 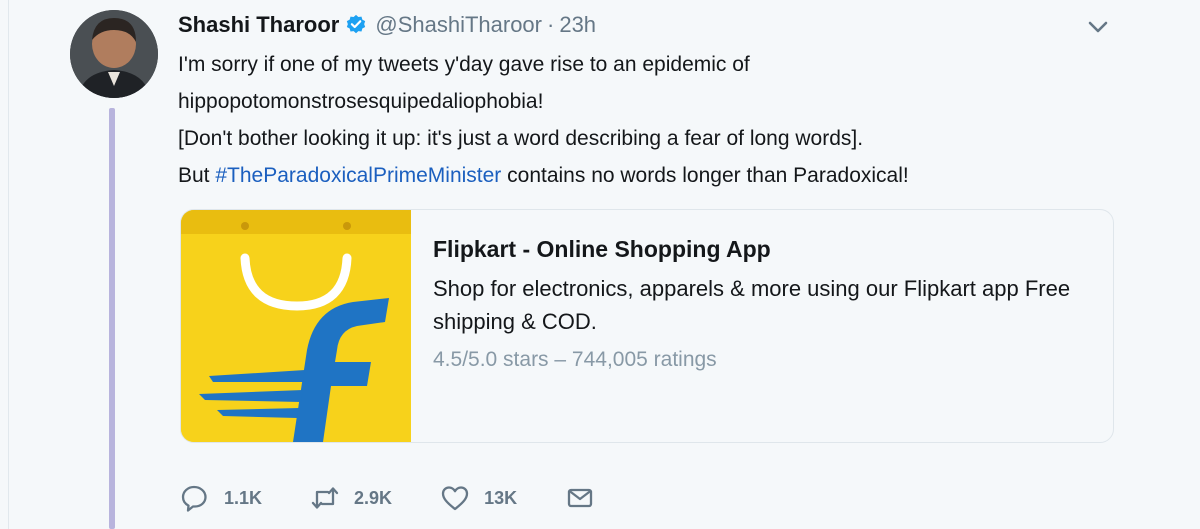 What do you see at coordinates (575, 359) in the screenshot?
I see `card-rating: 4.5/5.0 stars – 744,005 ratings` at bounding box center [575, 359].